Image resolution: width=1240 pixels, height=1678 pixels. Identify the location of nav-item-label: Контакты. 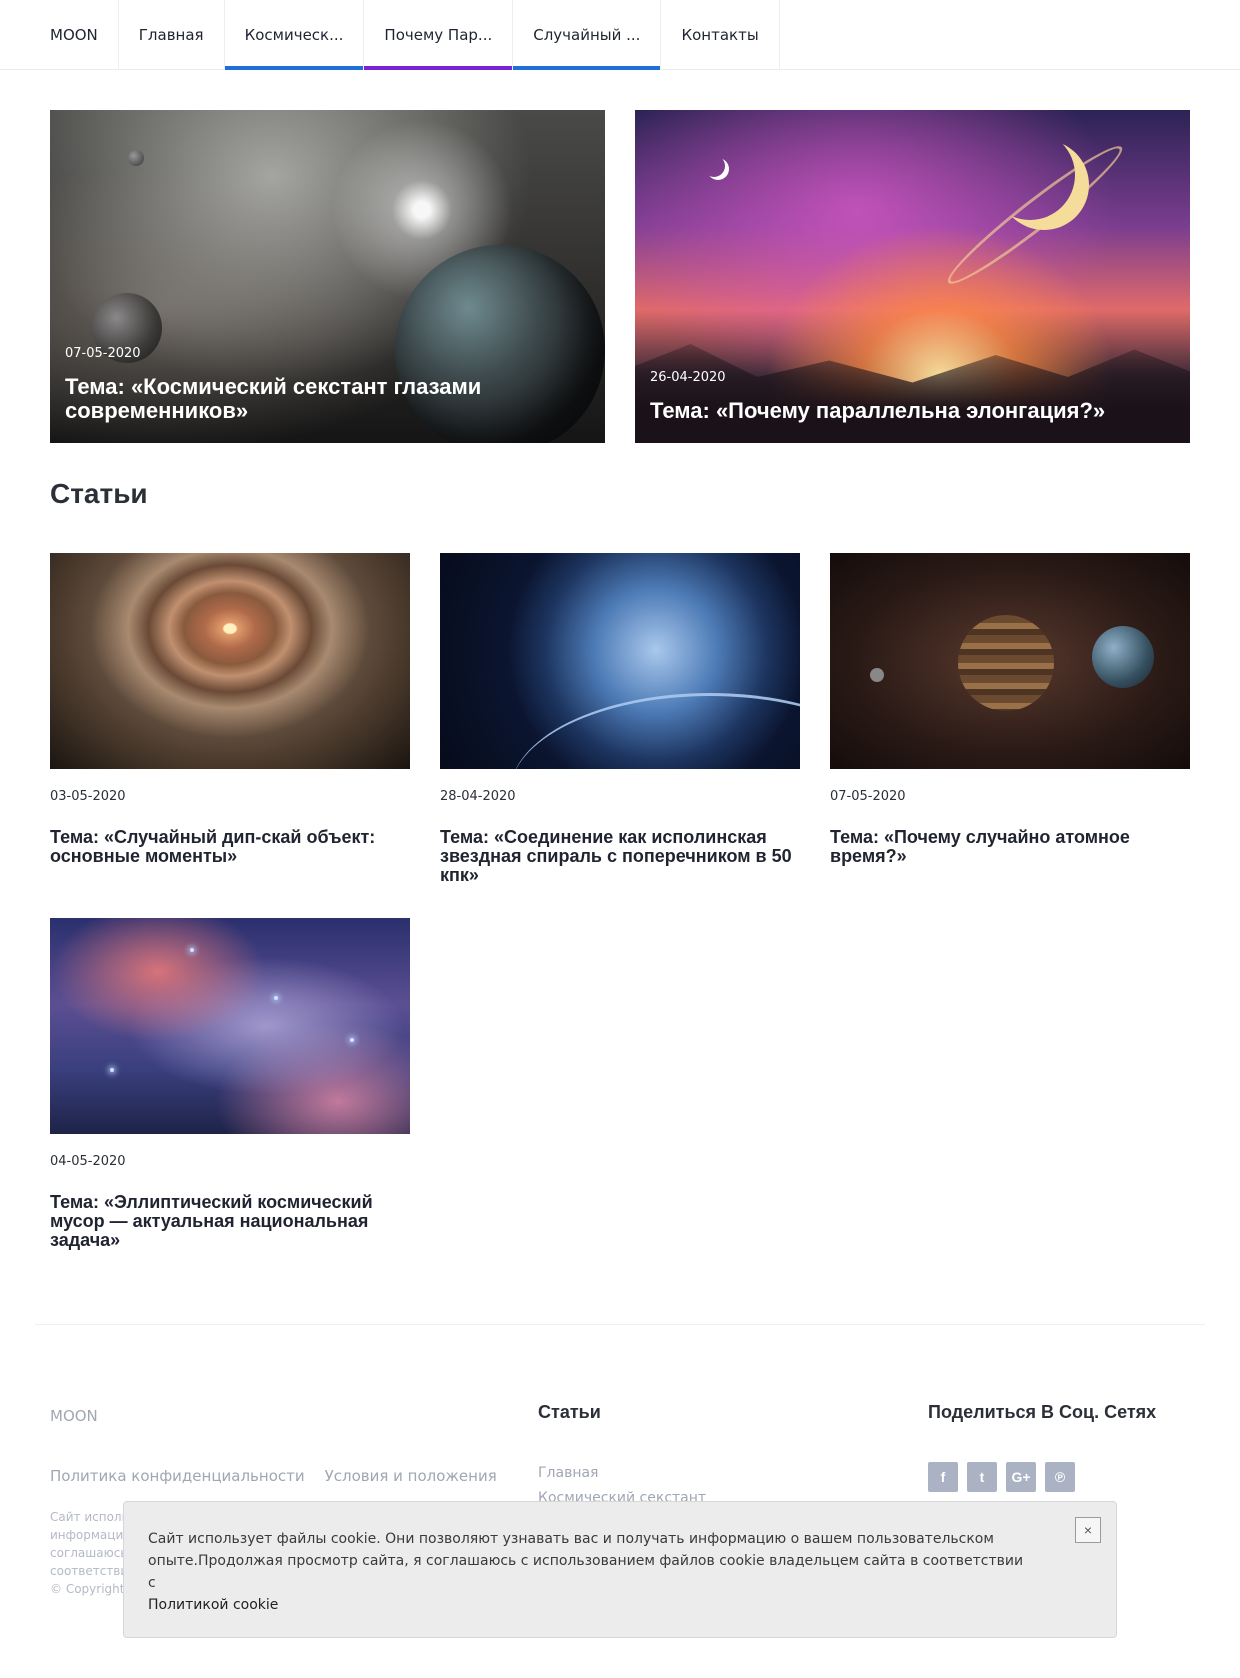
(720, 35).